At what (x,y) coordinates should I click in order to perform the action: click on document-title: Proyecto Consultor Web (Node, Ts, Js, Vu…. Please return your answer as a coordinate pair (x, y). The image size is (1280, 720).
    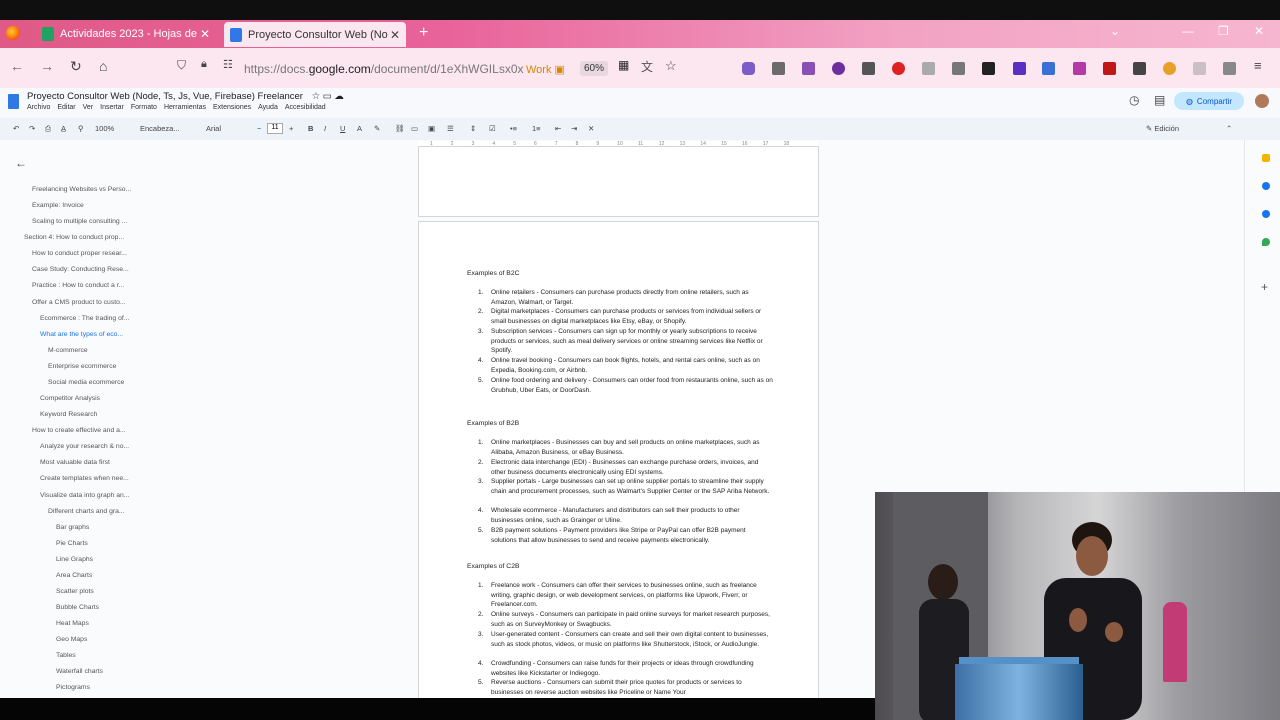
    Looking at the image, I should click on (185, 96).